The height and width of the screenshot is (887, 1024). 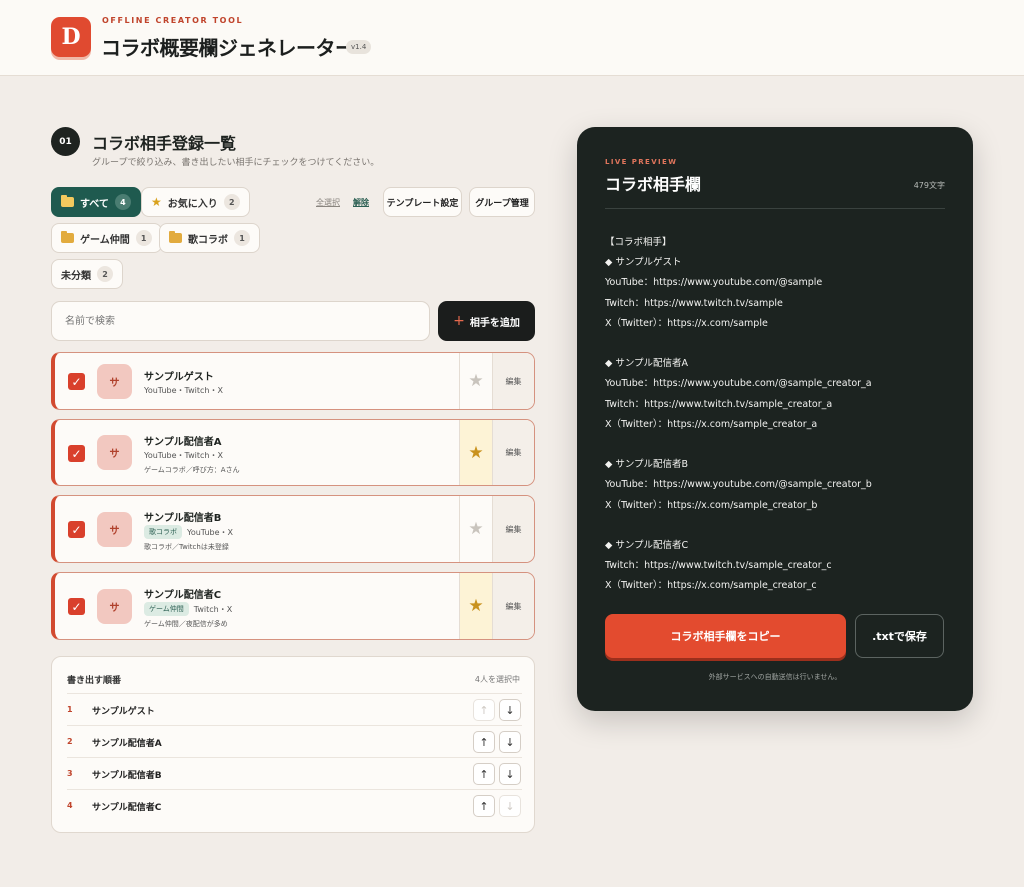 I want to click on clear-selection-link: 解除, so click(x=361, y=202).